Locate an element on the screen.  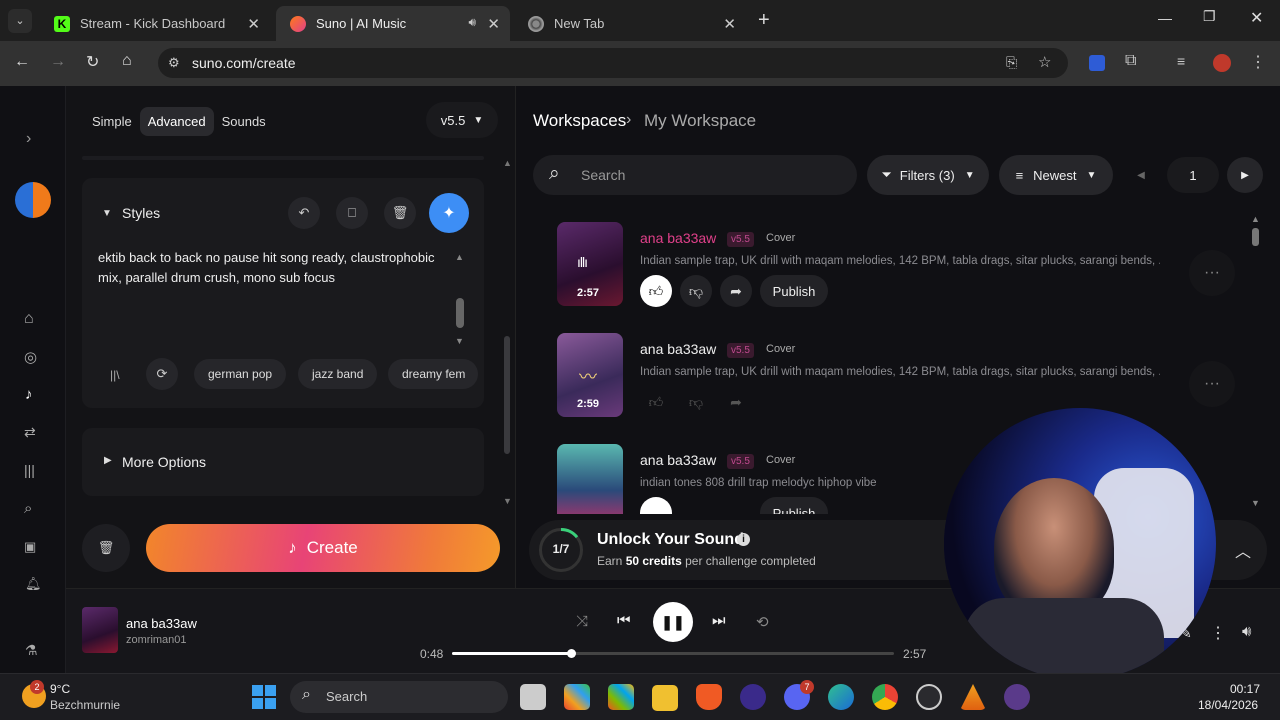
list-scroll-up: ▲ is located at coordinates (1255, 219).